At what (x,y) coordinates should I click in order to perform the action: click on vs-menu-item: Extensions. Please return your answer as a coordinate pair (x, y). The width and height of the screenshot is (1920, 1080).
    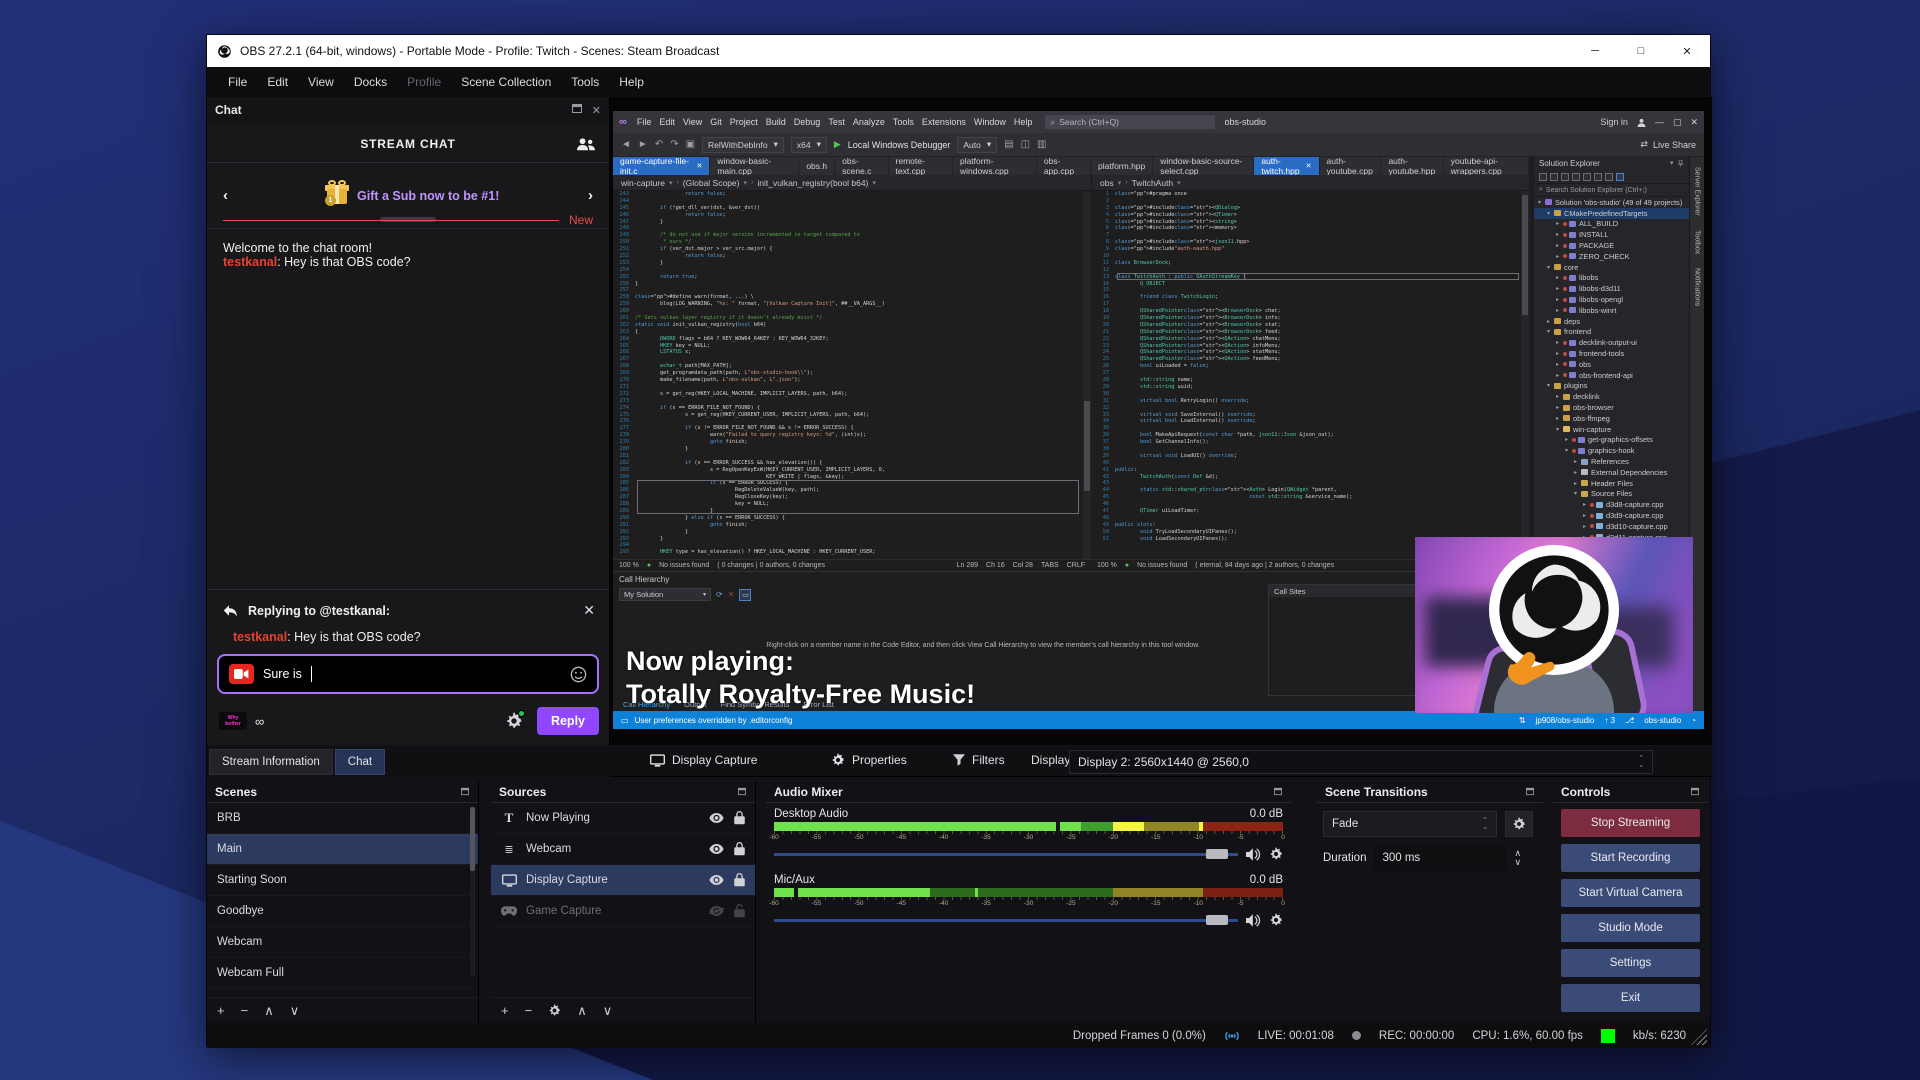
    Looking at the image, I should click on (944, 122).